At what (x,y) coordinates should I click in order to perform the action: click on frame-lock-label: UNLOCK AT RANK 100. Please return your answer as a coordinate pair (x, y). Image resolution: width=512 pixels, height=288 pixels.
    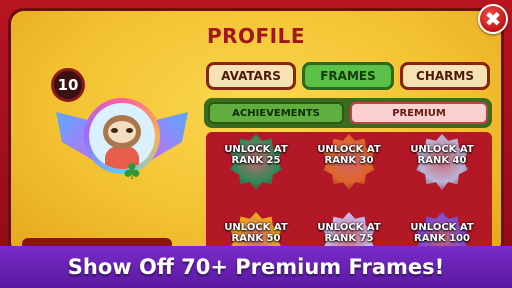
    Looking at the image, I should click on (442, 233).